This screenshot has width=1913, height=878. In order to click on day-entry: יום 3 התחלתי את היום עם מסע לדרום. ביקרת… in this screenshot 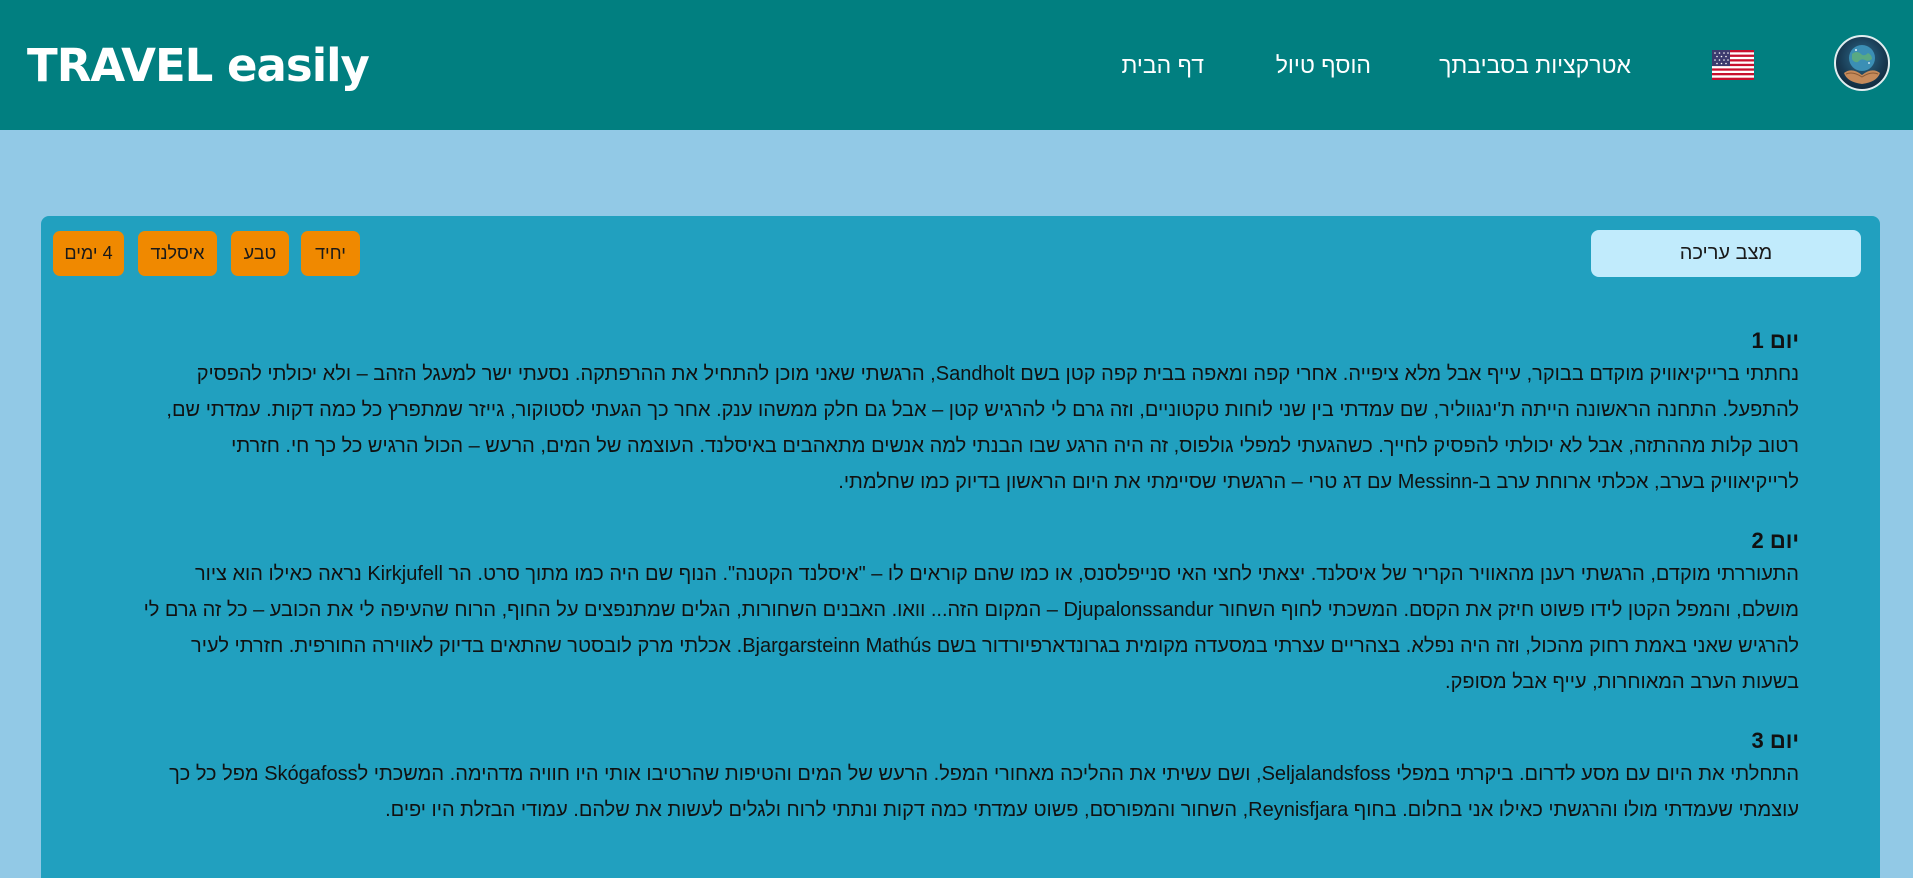, I will do `click(969, 777)`.